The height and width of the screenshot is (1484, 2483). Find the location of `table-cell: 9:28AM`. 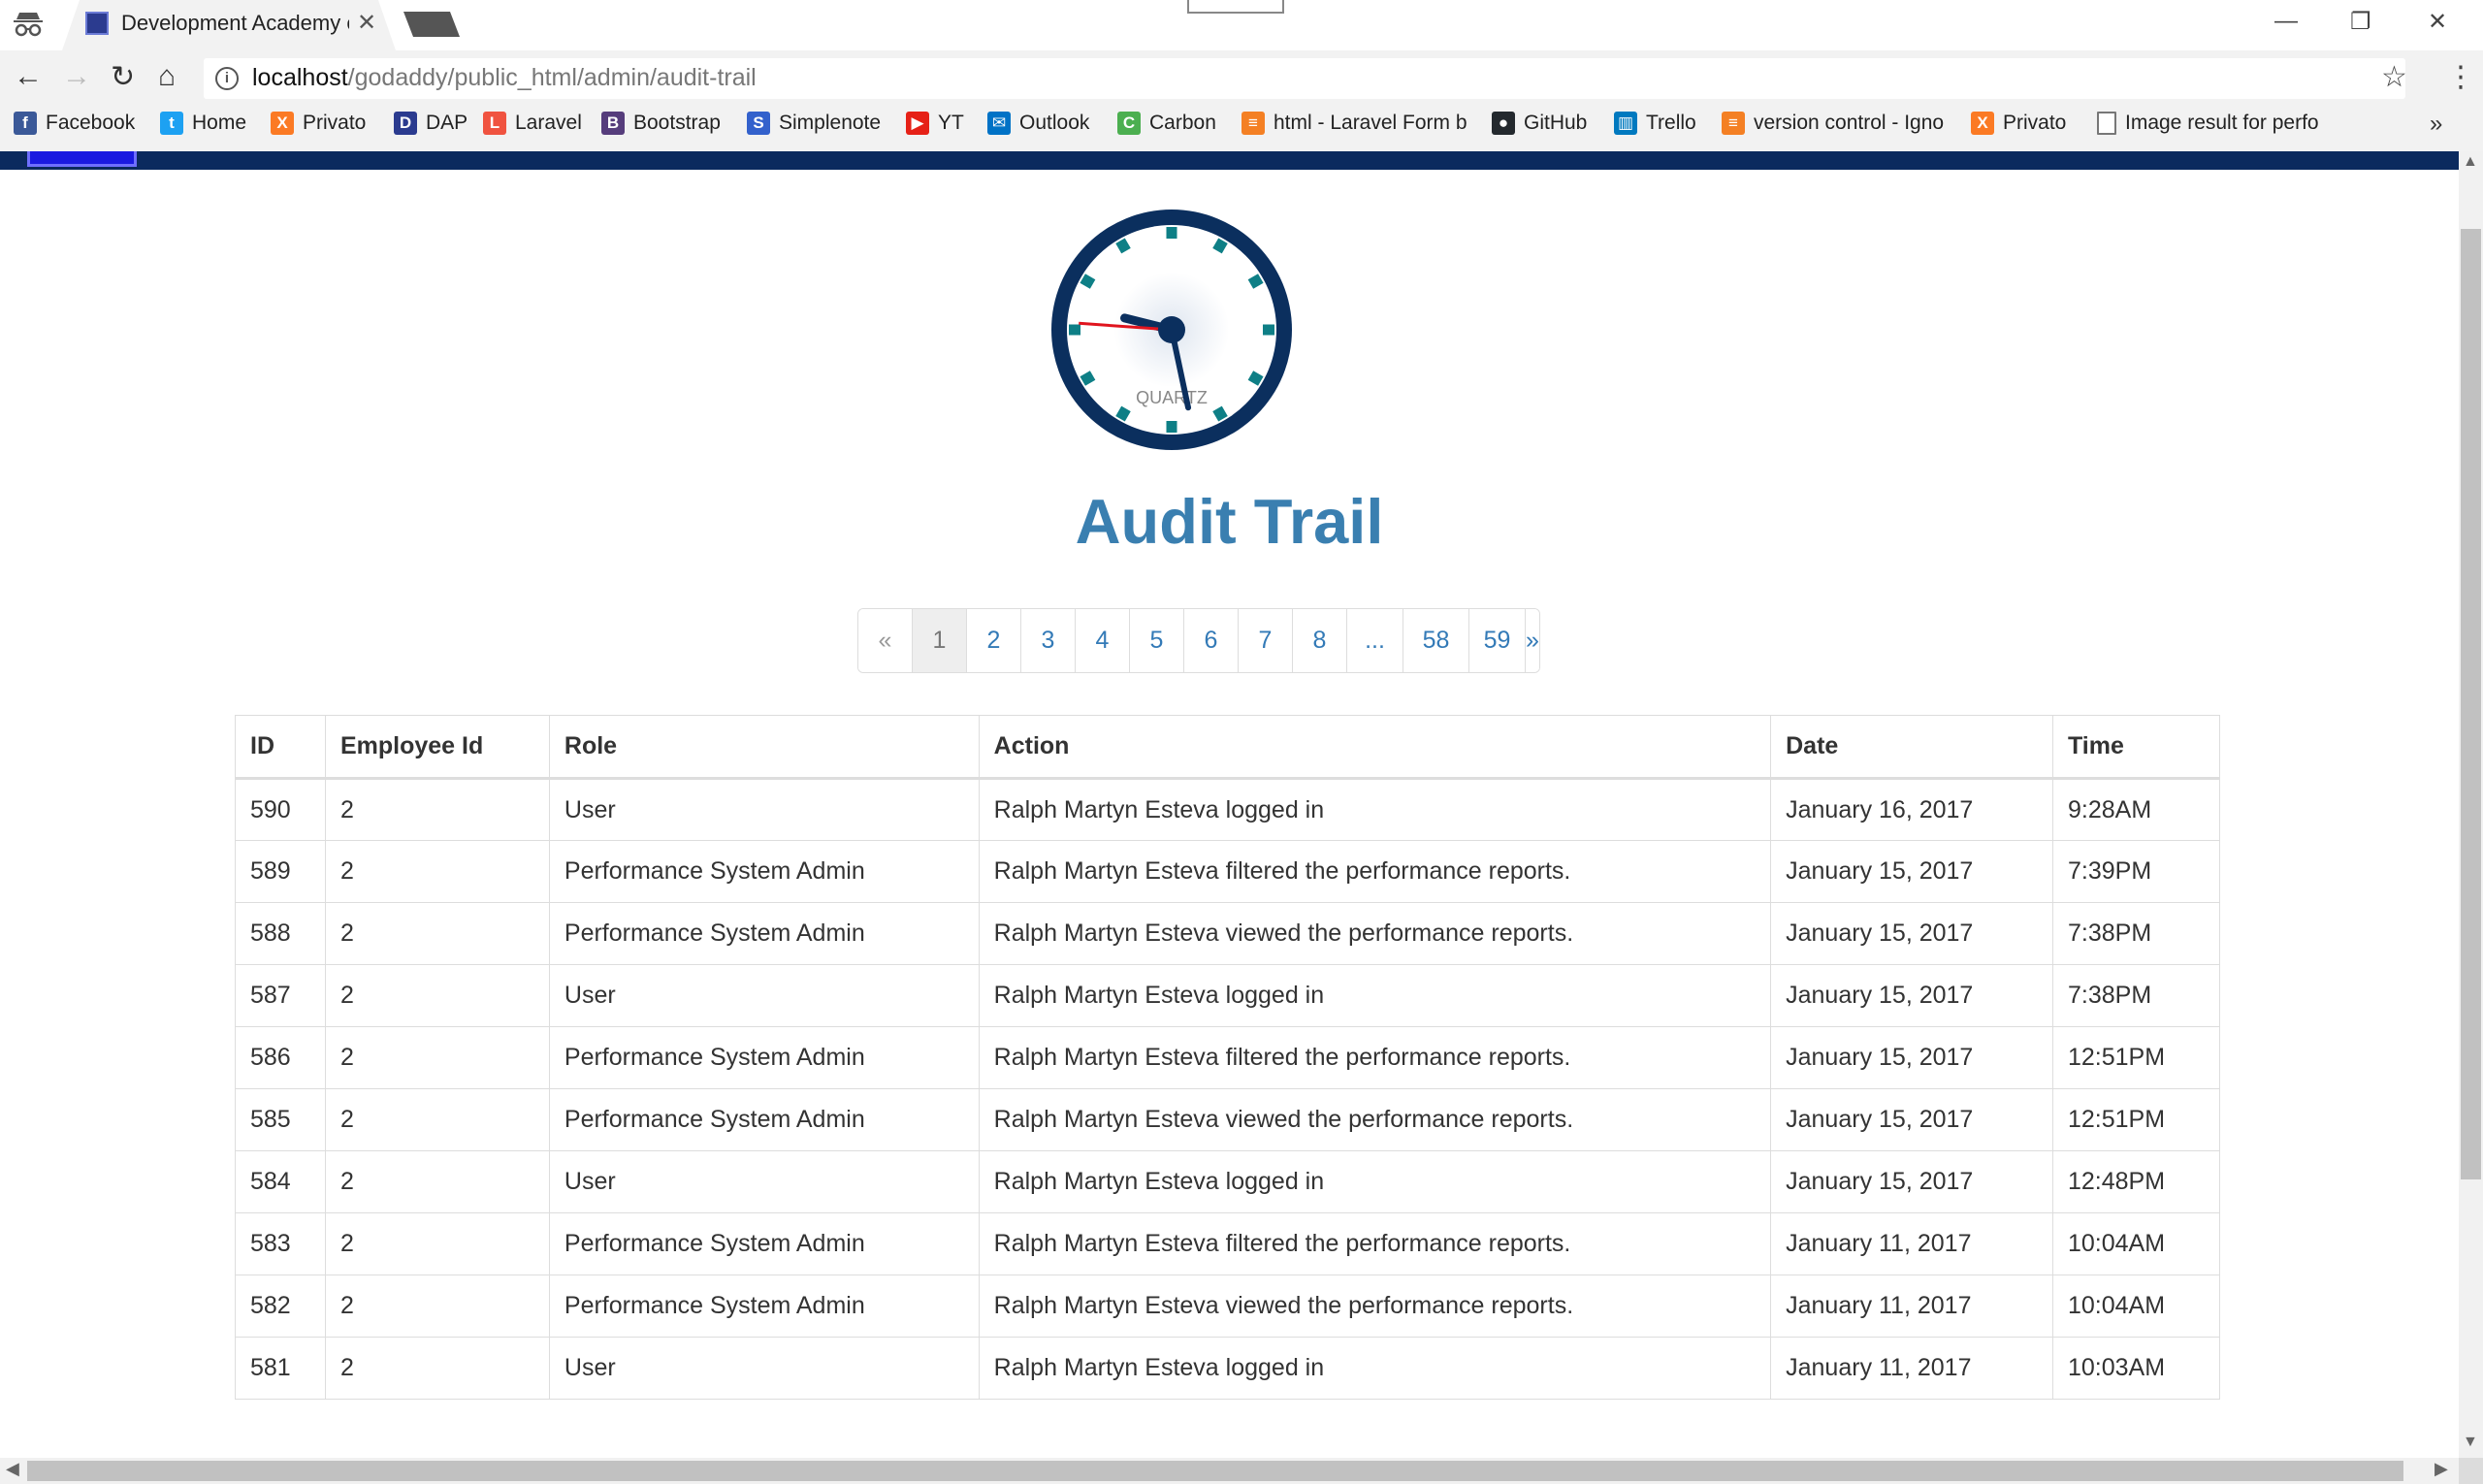

table-cell: 9:28AM is located at coordinates (2136, 810).